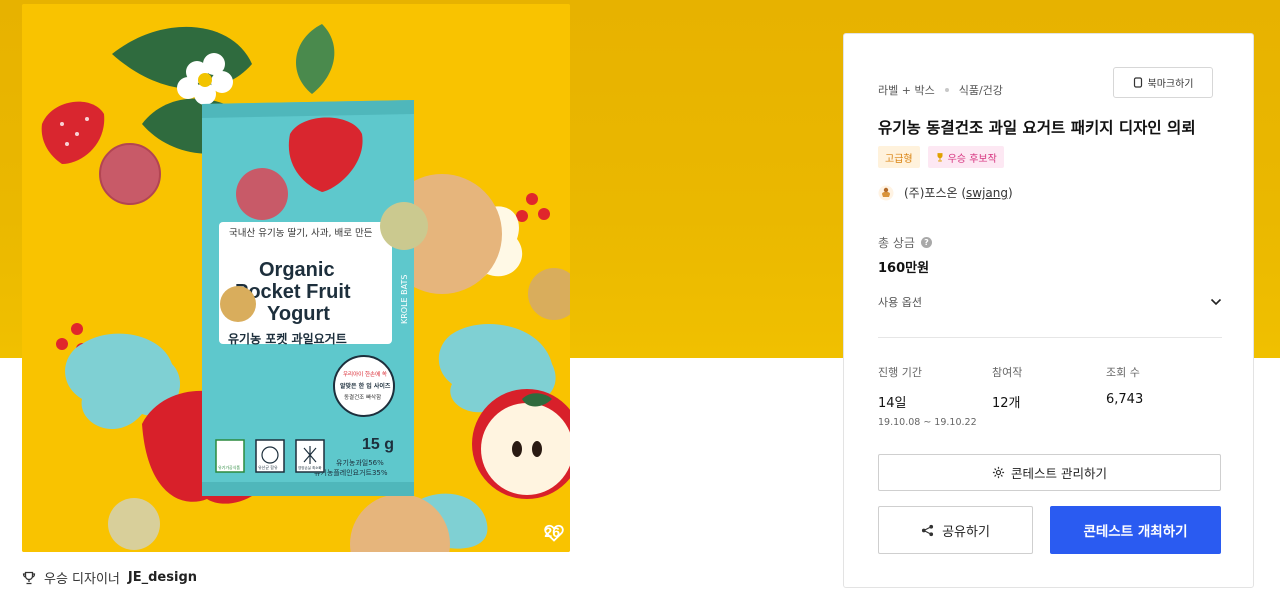 Image resolution: width=1280 pixels, height=594 pixels. I want to click on like-counter: 26, so click(554, 533).